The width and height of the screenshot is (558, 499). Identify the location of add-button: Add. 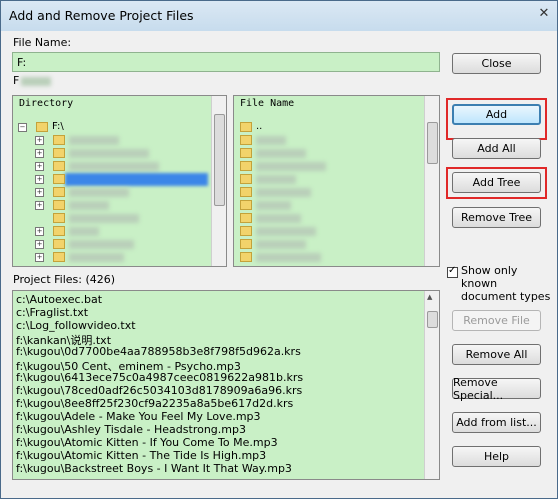
(496, 114).